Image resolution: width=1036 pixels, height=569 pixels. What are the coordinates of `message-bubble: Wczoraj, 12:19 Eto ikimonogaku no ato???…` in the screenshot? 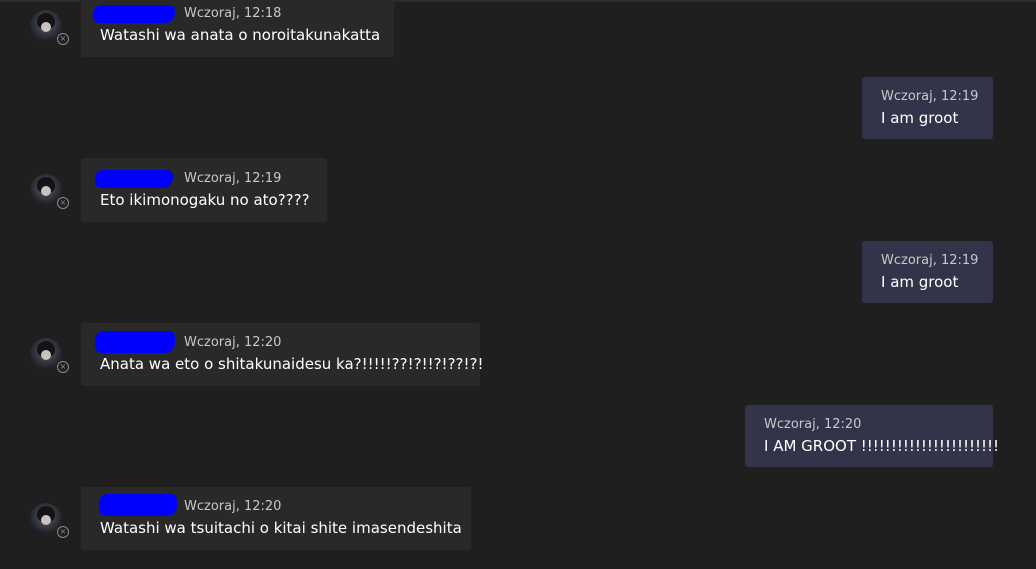 It's located at (204, 190).